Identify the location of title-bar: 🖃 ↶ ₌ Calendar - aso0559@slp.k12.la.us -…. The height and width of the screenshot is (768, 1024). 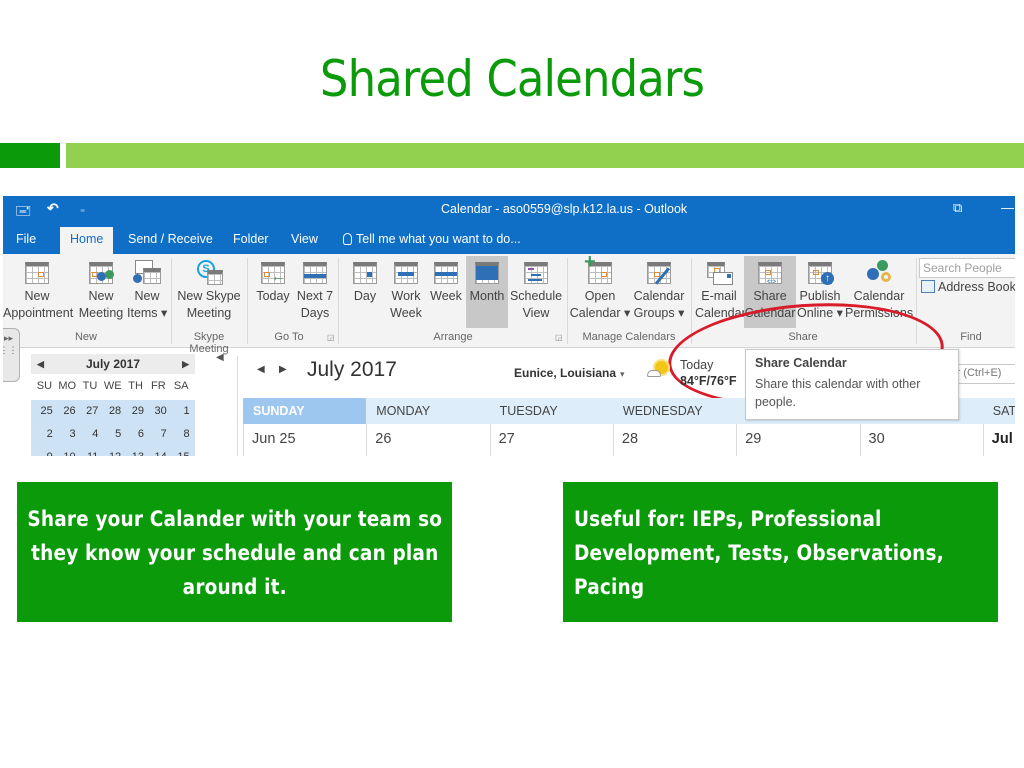
(509, 210).